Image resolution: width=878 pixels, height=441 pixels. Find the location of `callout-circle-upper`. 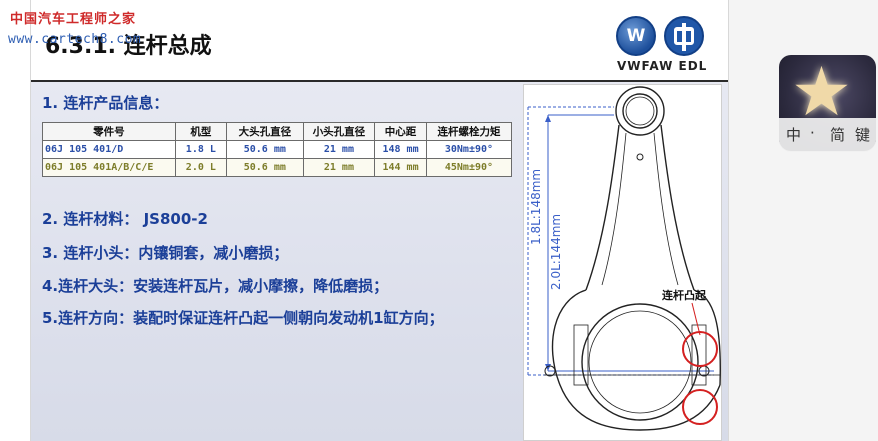

callout-circle-upper is located at coordinates (700, 349).